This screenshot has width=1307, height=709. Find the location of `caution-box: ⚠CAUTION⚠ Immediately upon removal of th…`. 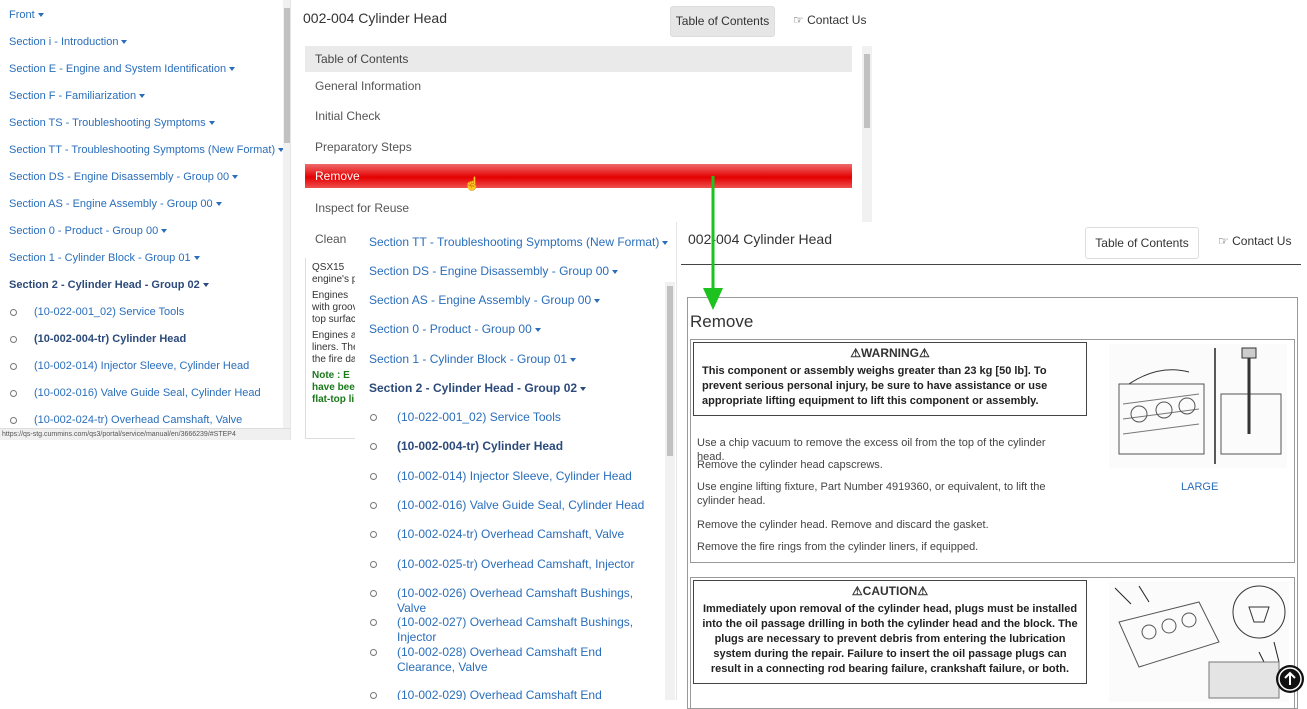

caution-box: ⚠CAUTION⚠ Immediately upon removal of th… is located at coordinates (890, 632).